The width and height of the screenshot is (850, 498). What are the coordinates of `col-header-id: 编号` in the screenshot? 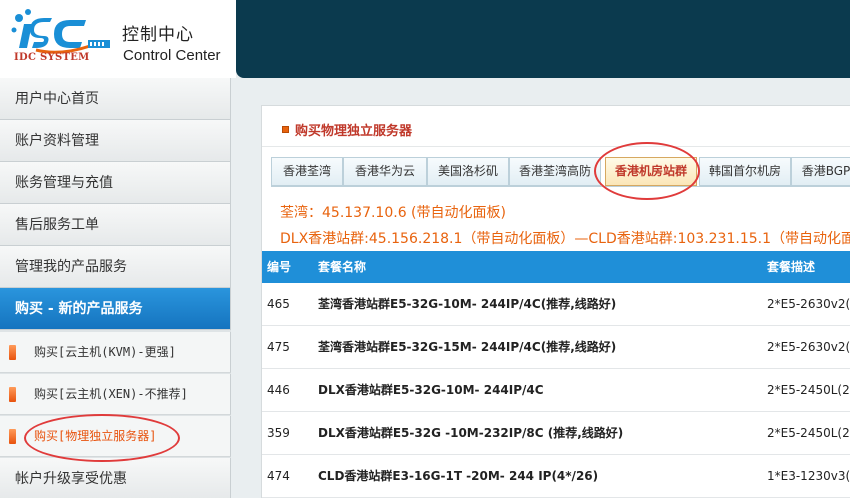 It's located at (279, 267).